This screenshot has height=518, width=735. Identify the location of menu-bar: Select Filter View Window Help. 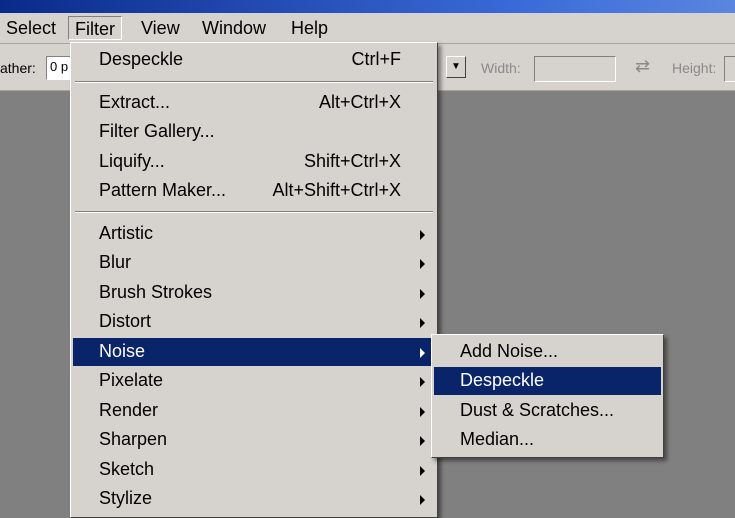
(367, 28).